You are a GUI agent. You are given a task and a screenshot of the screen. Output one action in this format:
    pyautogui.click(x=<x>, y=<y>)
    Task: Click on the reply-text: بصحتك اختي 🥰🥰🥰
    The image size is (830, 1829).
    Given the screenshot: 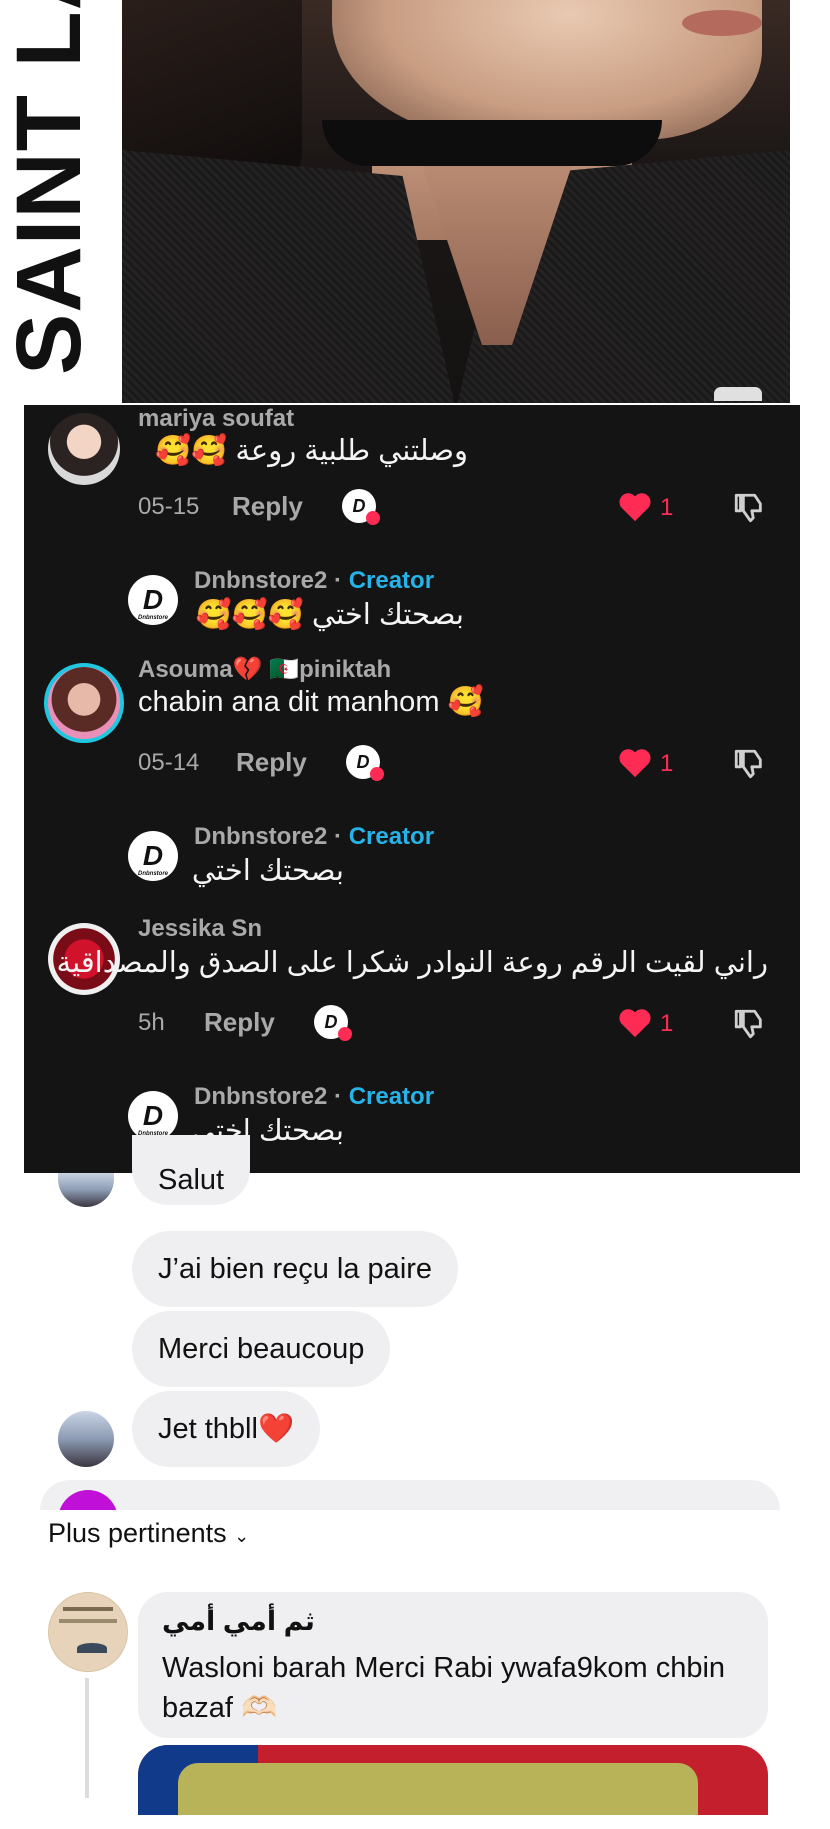 What is the action you would take?
    pyautogui.click(x=329, y=615)
    